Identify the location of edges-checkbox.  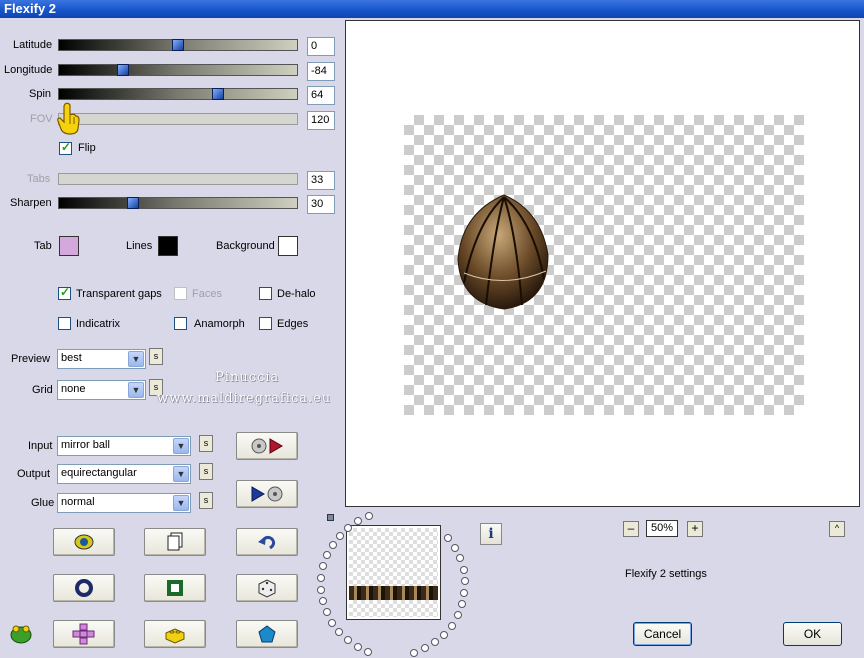
(265, 323).